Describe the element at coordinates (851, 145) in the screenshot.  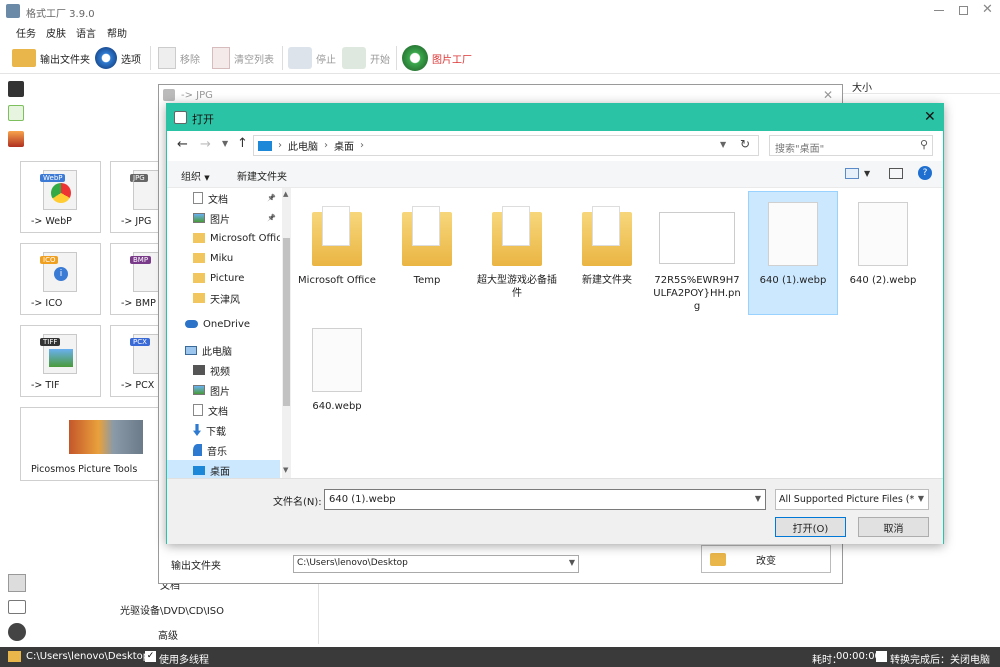
I see `search-input: 搜索"桌面" ⚲` at that location.